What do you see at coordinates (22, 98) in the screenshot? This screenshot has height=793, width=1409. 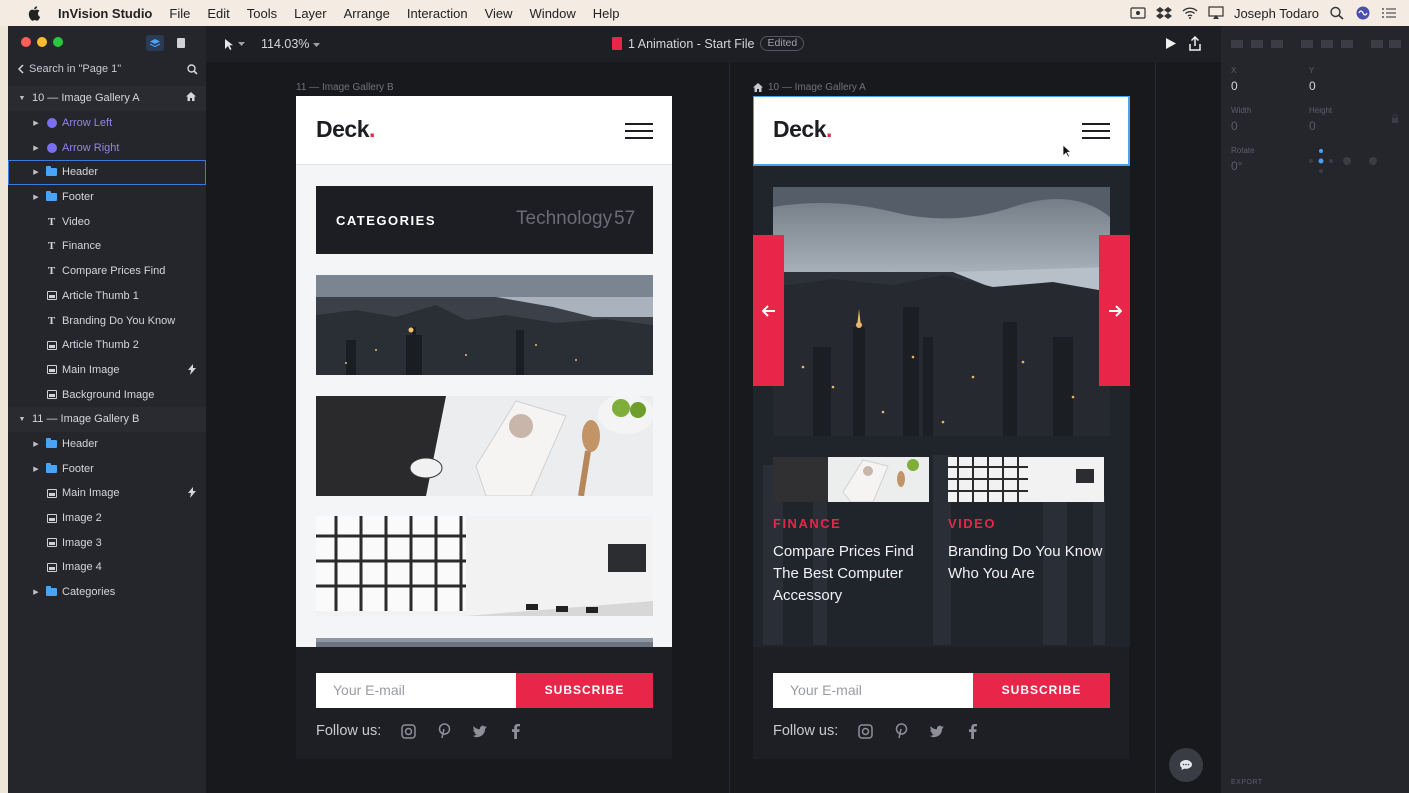 I see `disclosure-expanded-icon: ▼` at bounding box center [22, 98].